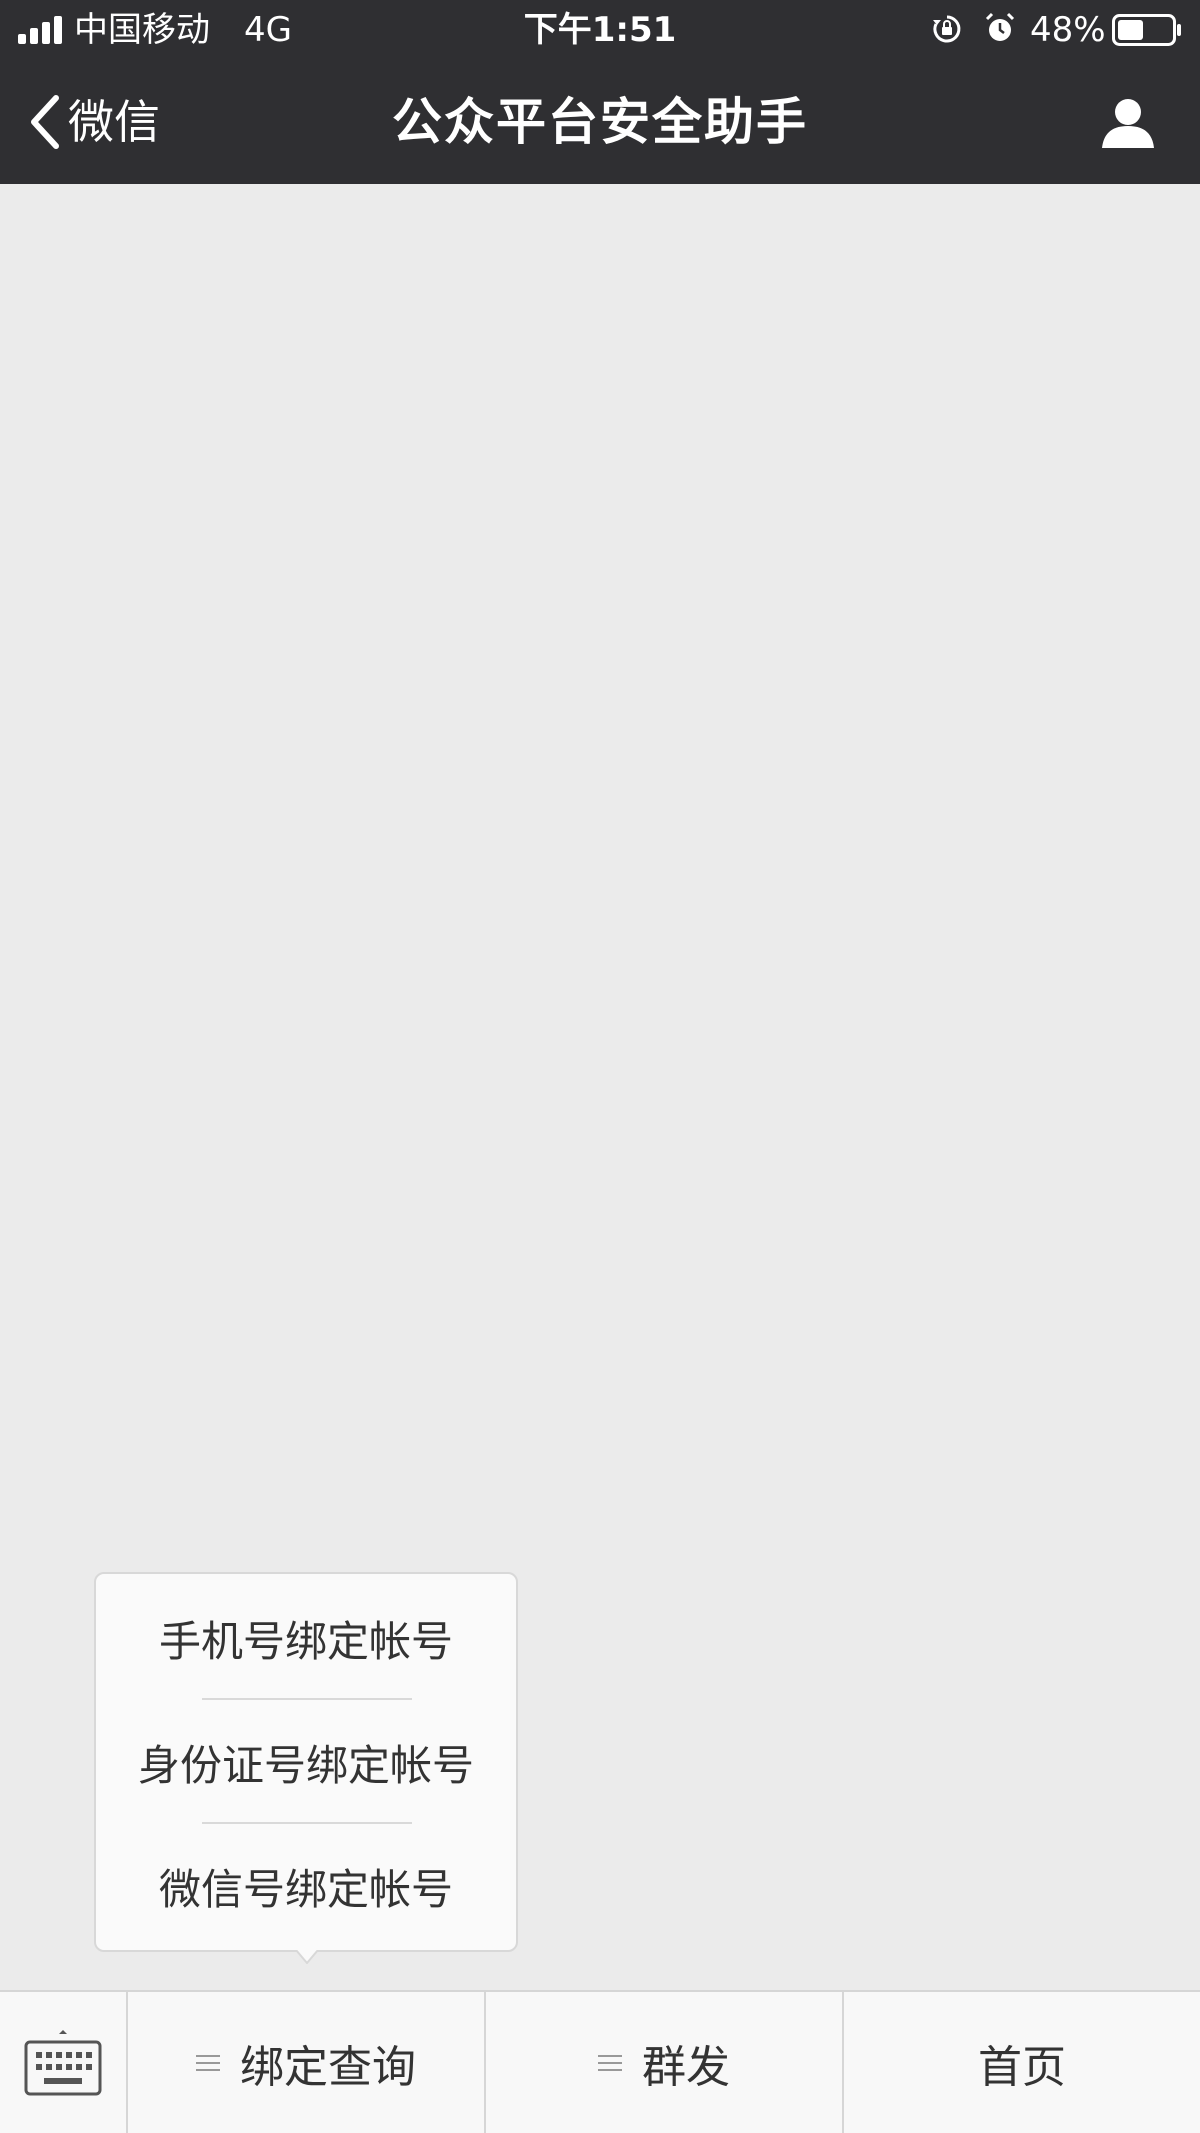 The width and height of the screenshot is (1200, 2133). I want to click on menu-item-mass-send: 群发, so click(665, 2062).